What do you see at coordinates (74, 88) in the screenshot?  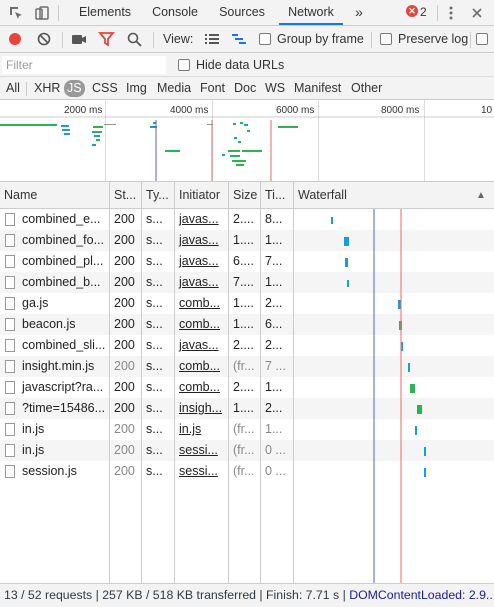 I see `type-filter-js: JS` at bounding box center [74, 88].